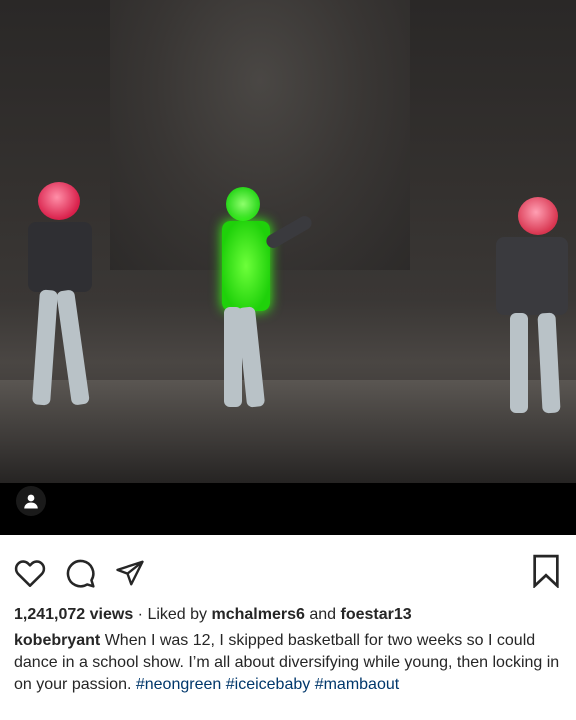 Image resolution: width=576 pixels, height=720 pixels. What do you see at coordinates (376, 614) in the screenshot?
I see `other-user-link: foestar13` at bounding box center [376, 614].